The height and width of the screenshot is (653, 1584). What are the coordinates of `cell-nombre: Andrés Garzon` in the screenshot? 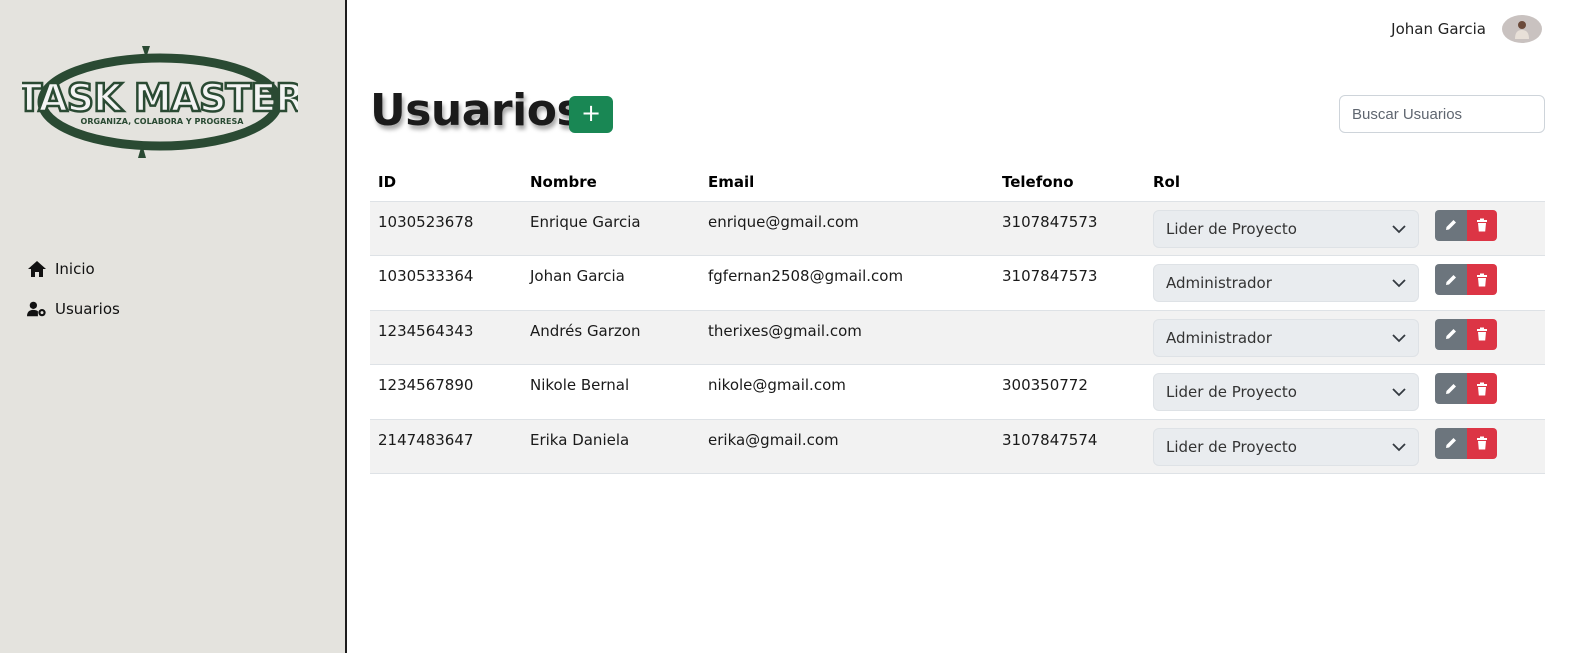 It's located at (611, 337).